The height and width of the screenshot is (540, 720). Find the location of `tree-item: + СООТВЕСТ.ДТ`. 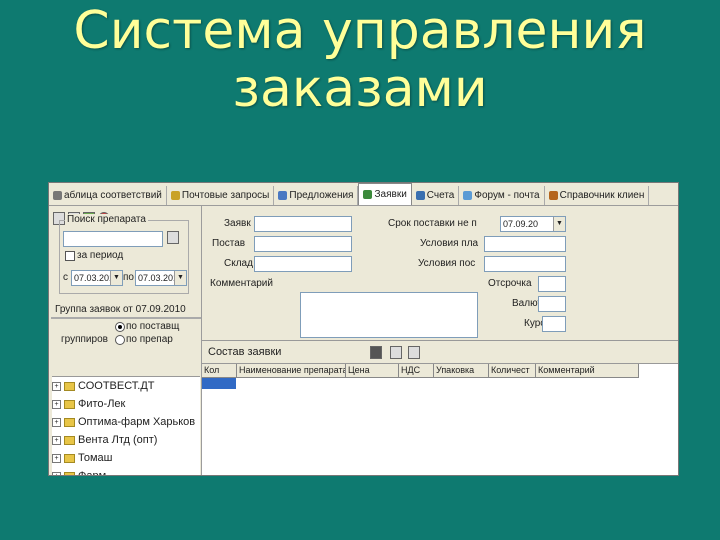

tree-item: + СООТВЕСТ.ДТ is located at coordinates (126, 386).